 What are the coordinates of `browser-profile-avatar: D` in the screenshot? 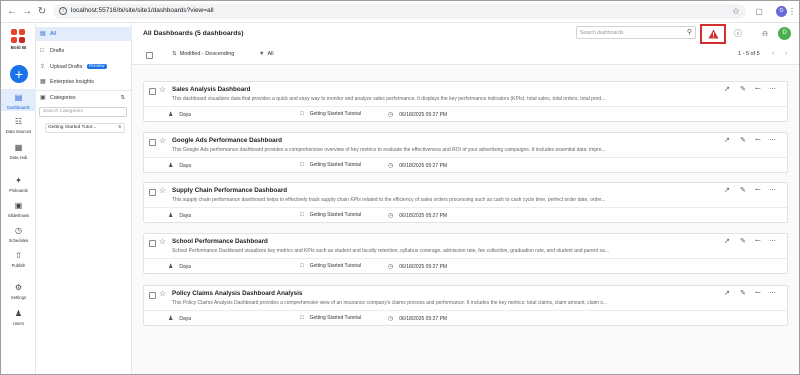 It's located at (781, 11).